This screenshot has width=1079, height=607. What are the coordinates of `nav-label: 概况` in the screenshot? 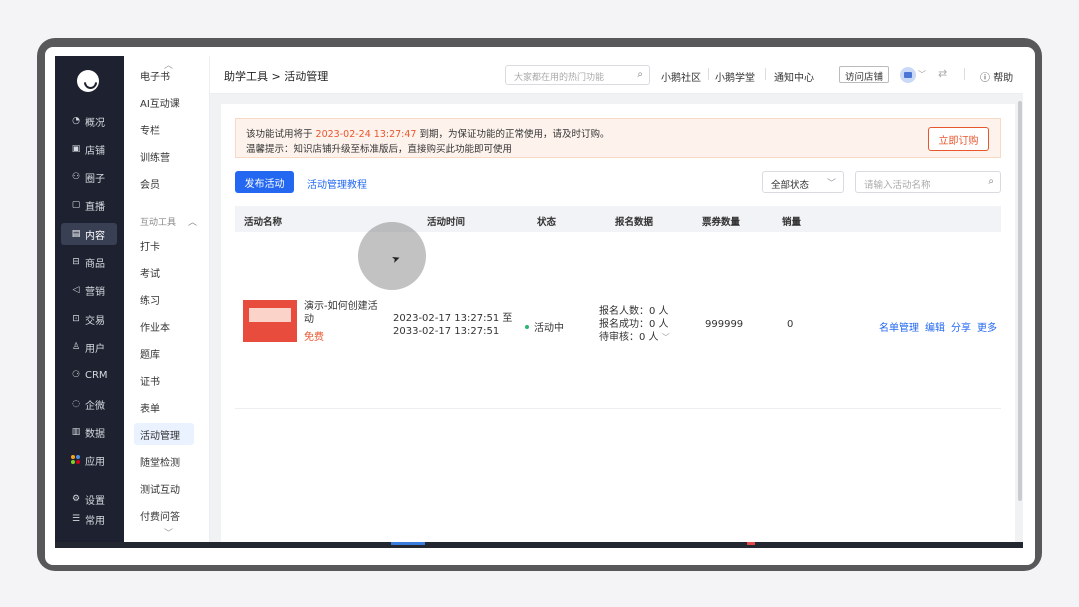 It's located at (95, 123).